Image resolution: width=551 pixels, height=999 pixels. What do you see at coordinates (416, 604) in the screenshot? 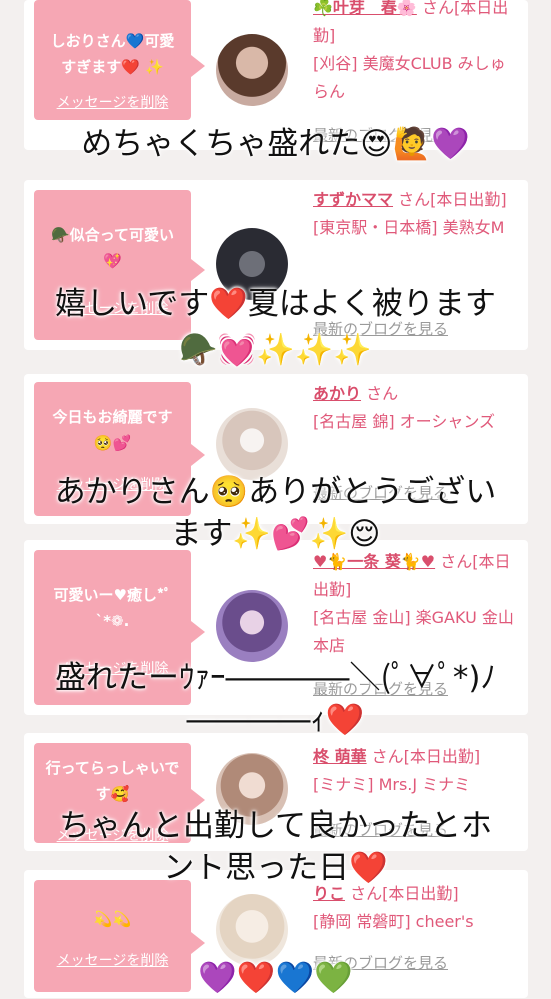
I see `cast-info: ♥🐈一条 葵🐈♥ さん[本日出勤] [名古屋 金山] 楽GAKU 金山本店` at bounding box center [416, 604].